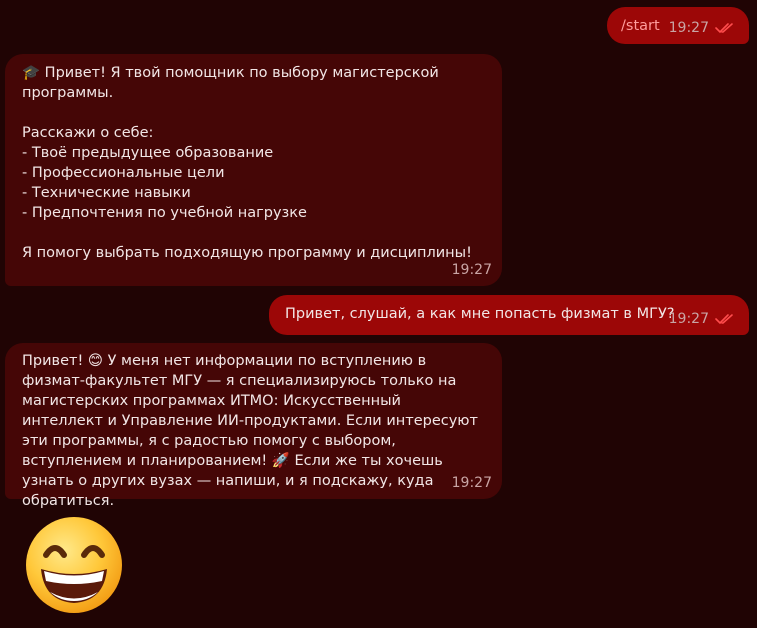 The image size is (757, 628). I want to click on message-text: /start, so click(640, 26).